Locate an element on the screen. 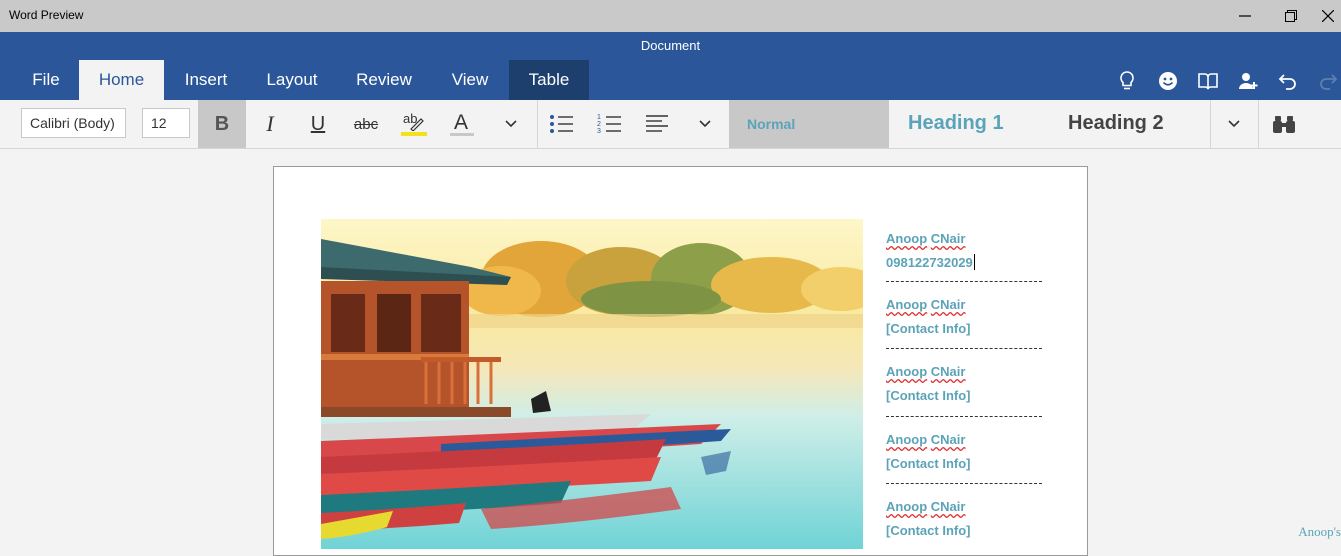 This screenshot has width=1341, height=556. highlight-button: ab is located at coordinates (414, 124).